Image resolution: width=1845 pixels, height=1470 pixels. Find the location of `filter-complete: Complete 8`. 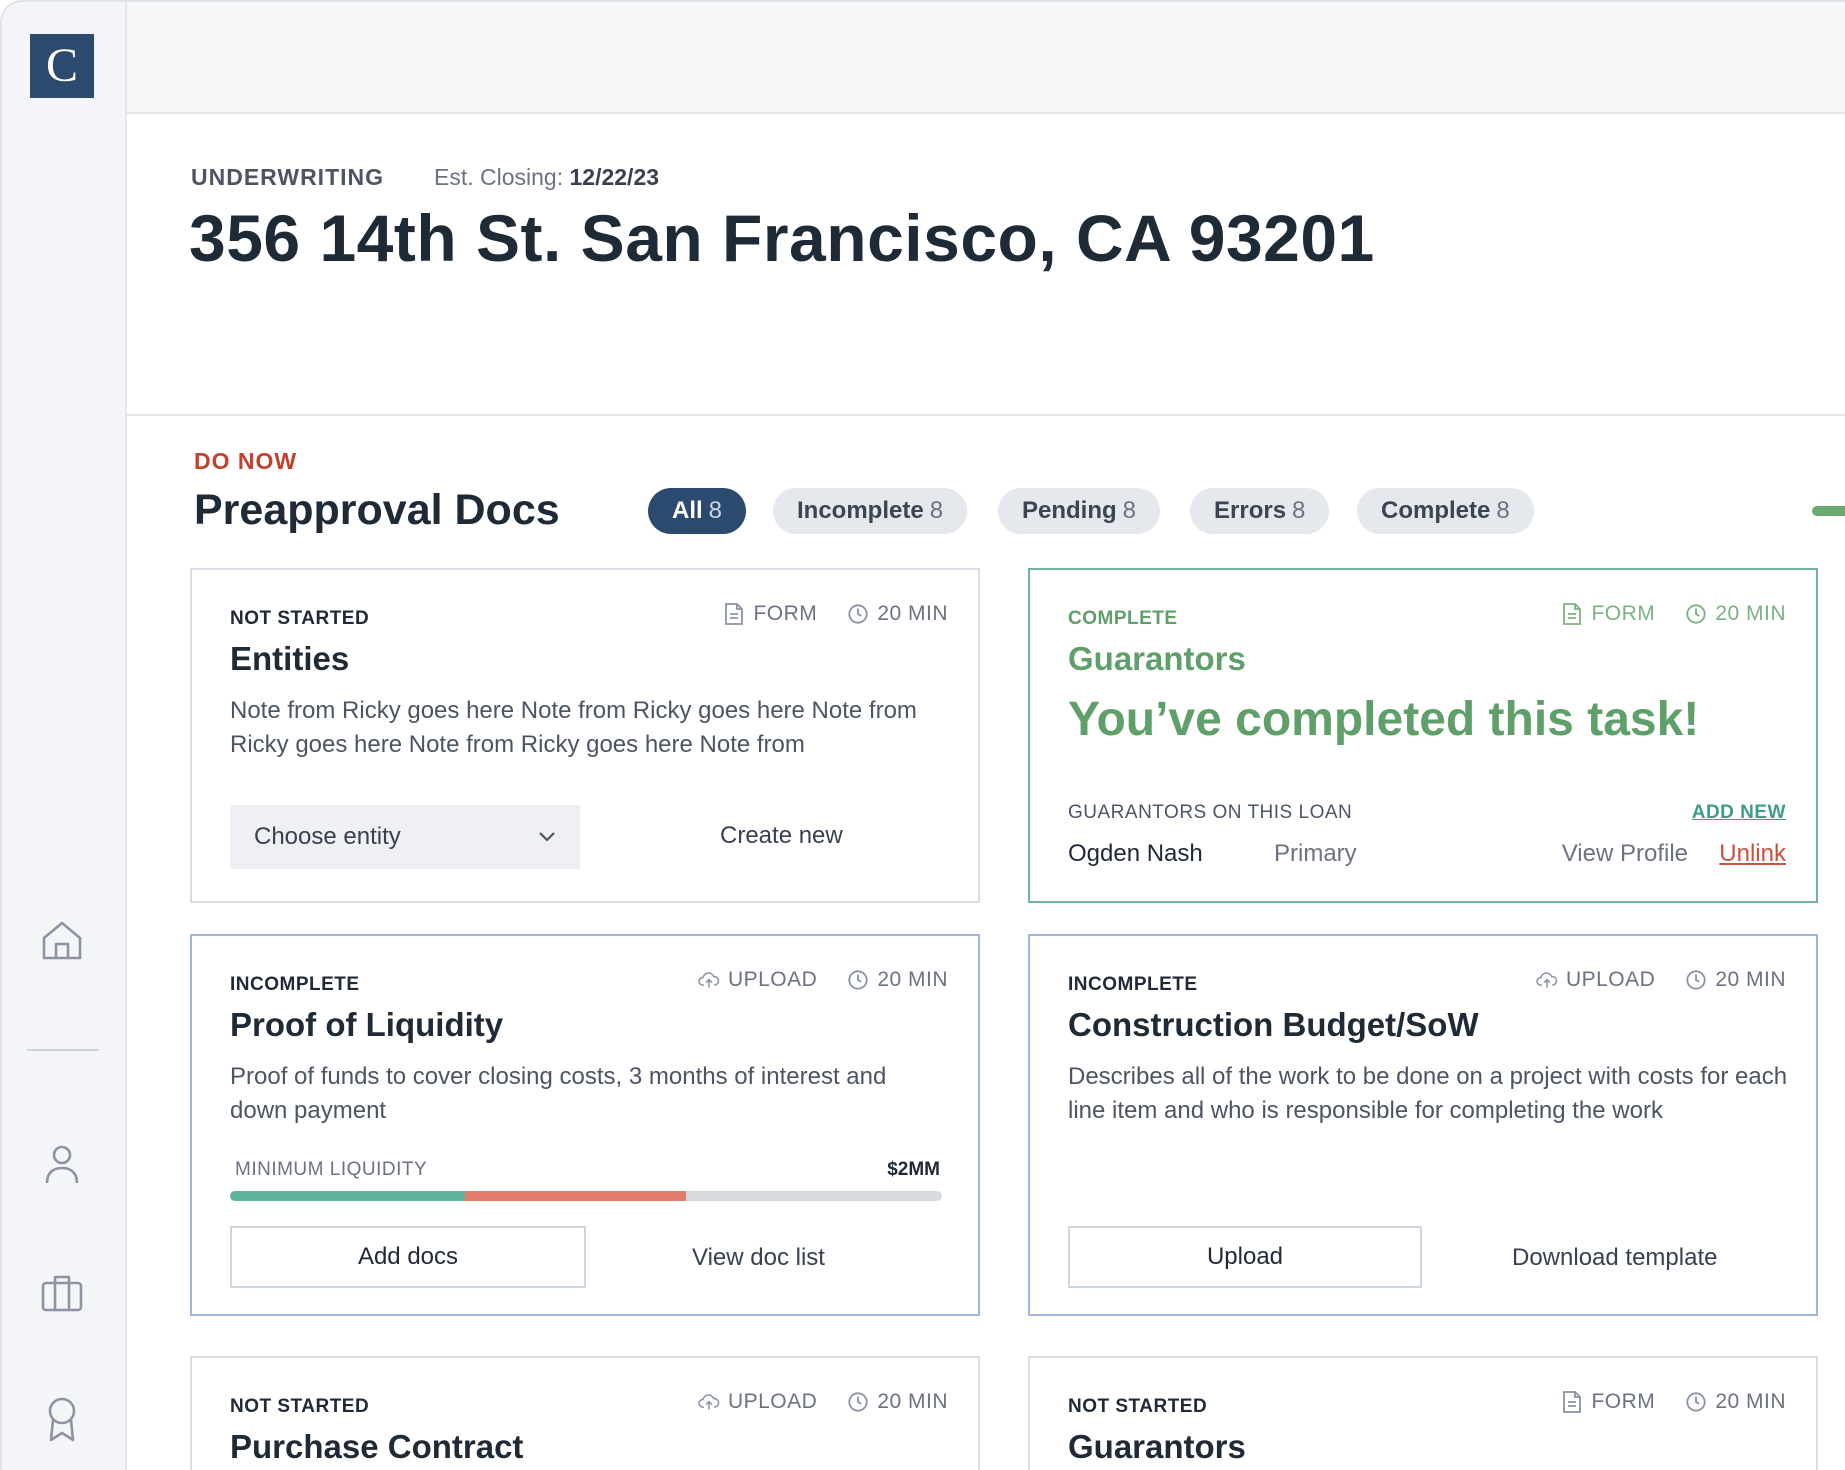

filter-complete: Complete 8 is located at coordinates (1445, 511).